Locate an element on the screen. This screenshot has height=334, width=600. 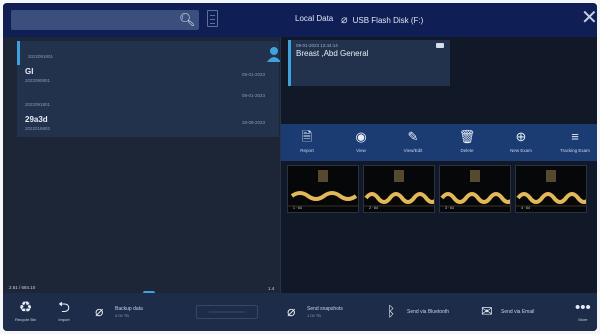
list-item: 2022091801 is located at coordinates (149, 53).